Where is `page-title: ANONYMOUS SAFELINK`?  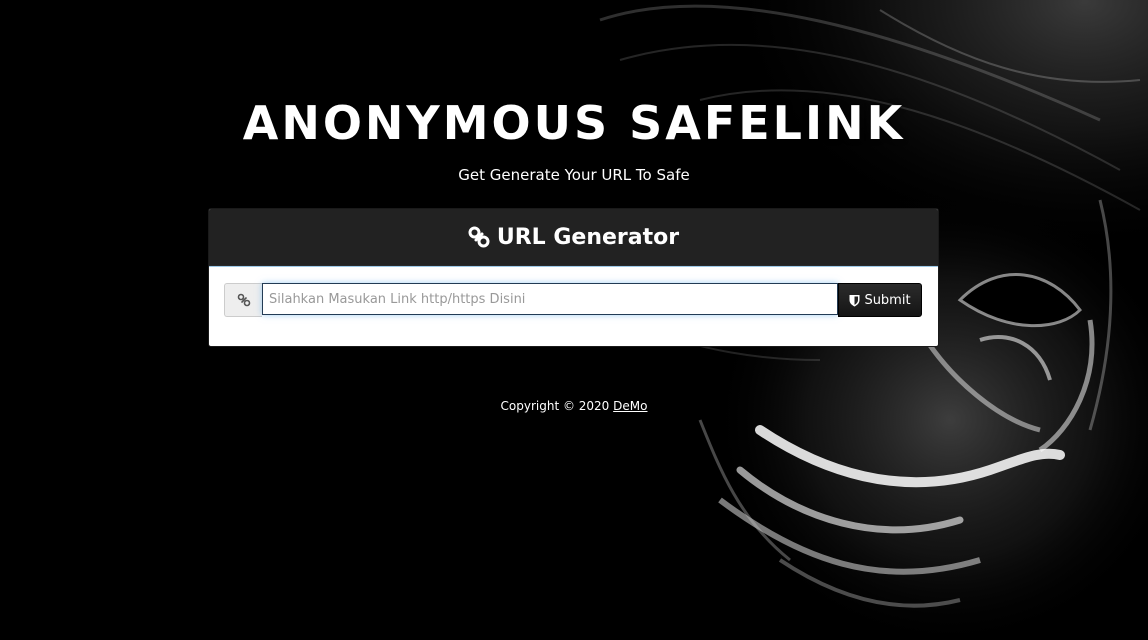
page-title: ANONYMOUS SAFELINK is located at coordinates (574, 123).